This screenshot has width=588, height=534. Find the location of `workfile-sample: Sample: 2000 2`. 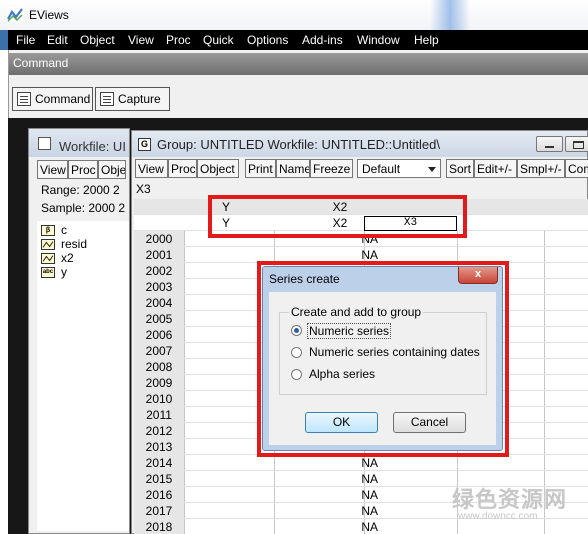

workfile-sample: Sample: 2000 2 is located at coordinates (83, 208).